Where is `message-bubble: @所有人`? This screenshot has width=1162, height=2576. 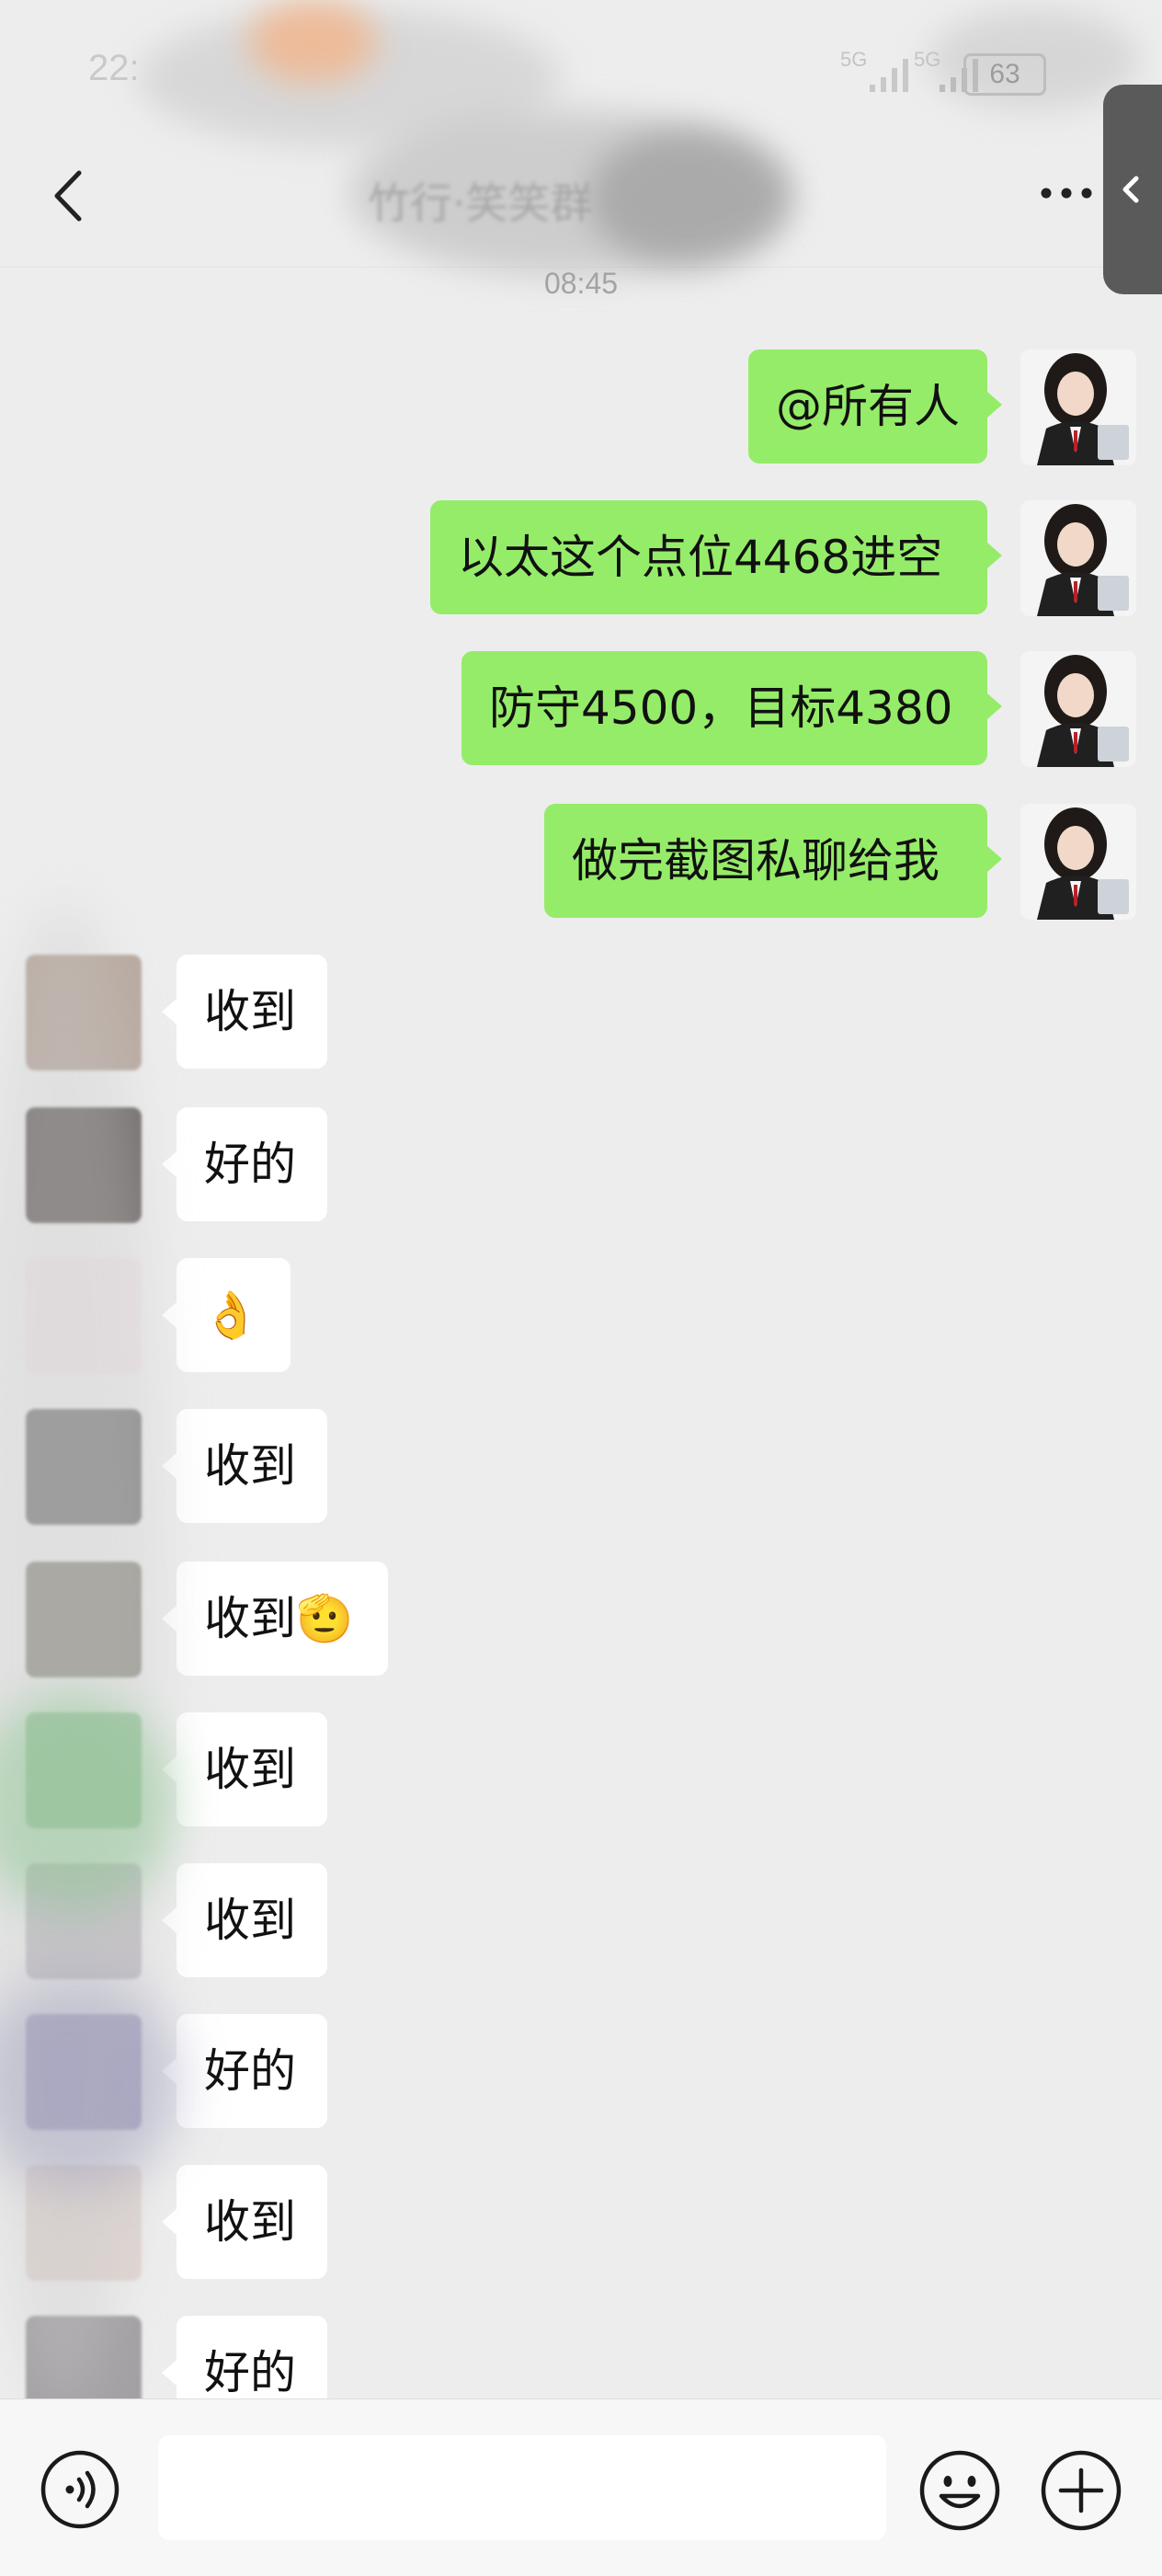 message-bubble: @所有人 is located at coordinates (868, 407).